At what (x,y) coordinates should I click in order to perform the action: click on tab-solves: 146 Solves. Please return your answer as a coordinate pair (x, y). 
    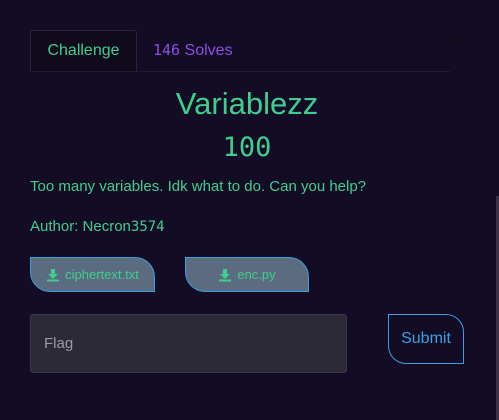
    Looking at the image, I should click on (193, 50).